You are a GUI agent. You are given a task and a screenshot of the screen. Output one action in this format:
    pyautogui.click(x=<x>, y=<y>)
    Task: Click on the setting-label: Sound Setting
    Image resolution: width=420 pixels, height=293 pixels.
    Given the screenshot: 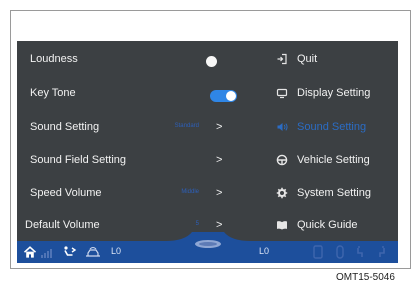 What is the action you would take?
    pyautogui.click(x=65, y=127)
    